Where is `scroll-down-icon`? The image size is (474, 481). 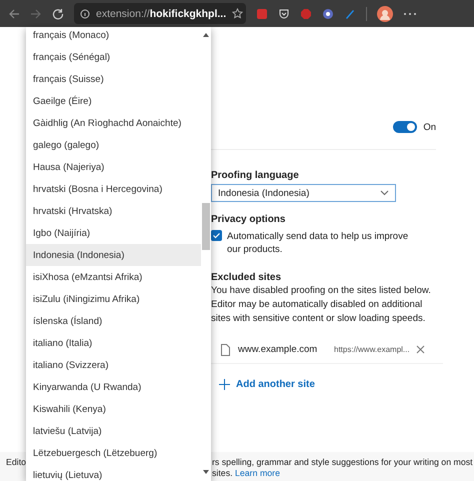
scroll-down-icon is located at coordinates (206, 472).